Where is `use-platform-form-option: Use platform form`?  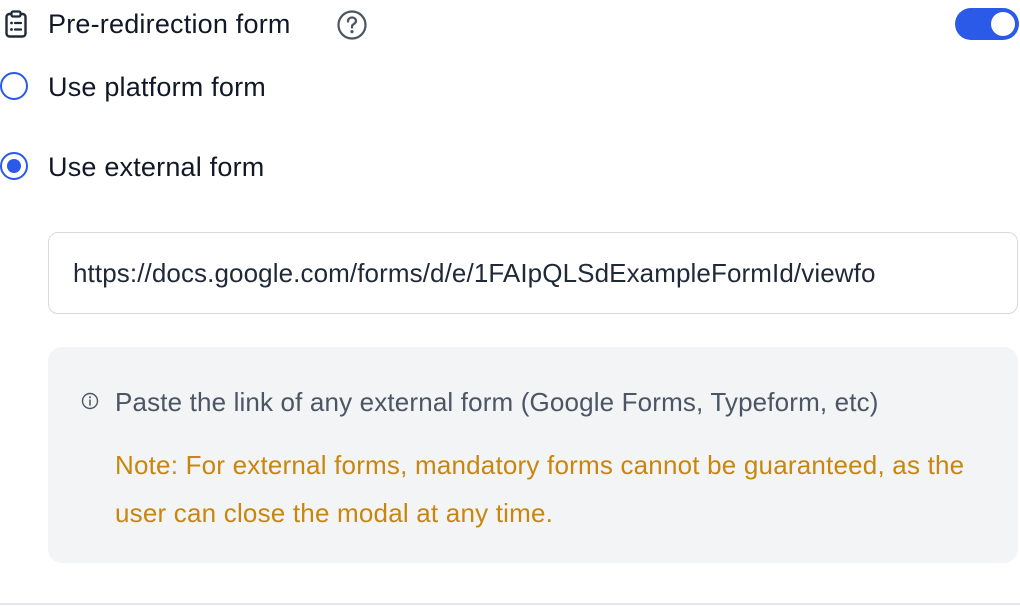 use-platform-form-option: Use platform form is located at coordinates (300, 88).